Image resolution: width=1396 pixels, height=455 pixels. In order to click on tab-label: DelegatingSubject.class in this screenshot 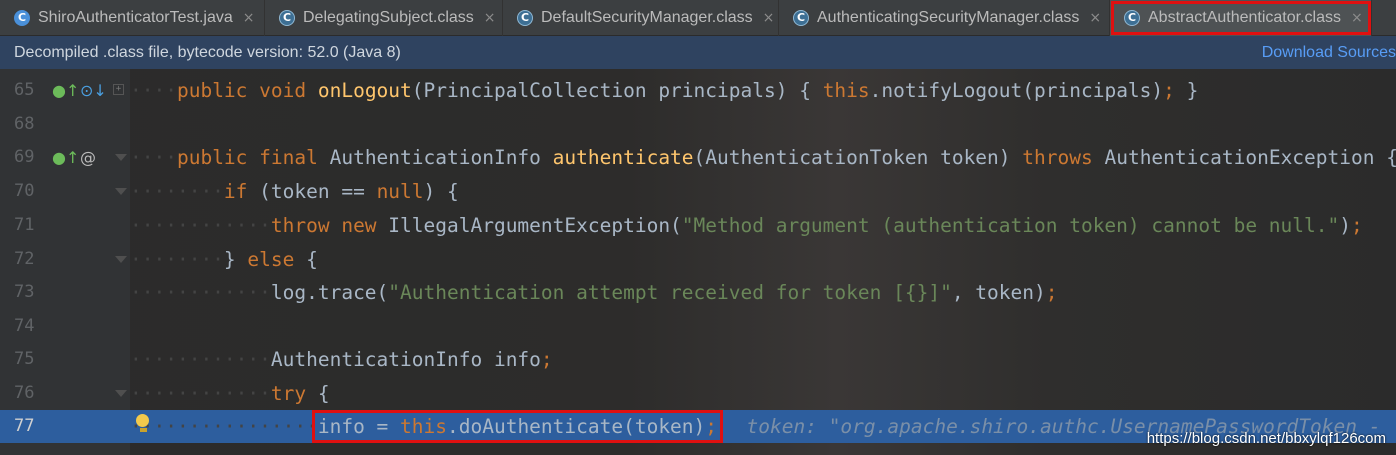, I will do `click(388, 17)`.